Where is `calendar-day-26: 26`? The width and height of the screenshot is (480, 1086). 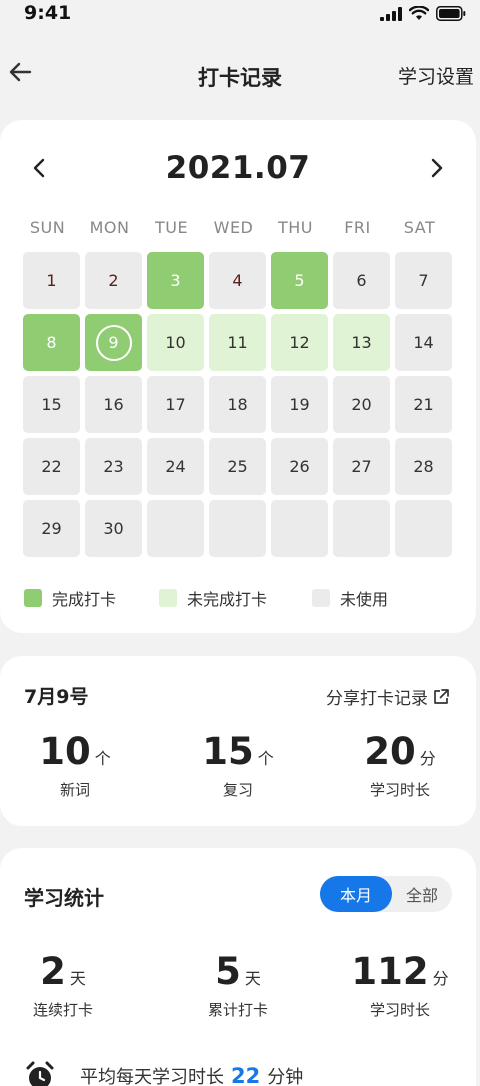 calendar-day-26: 26 is located at coordinates (299, 466).